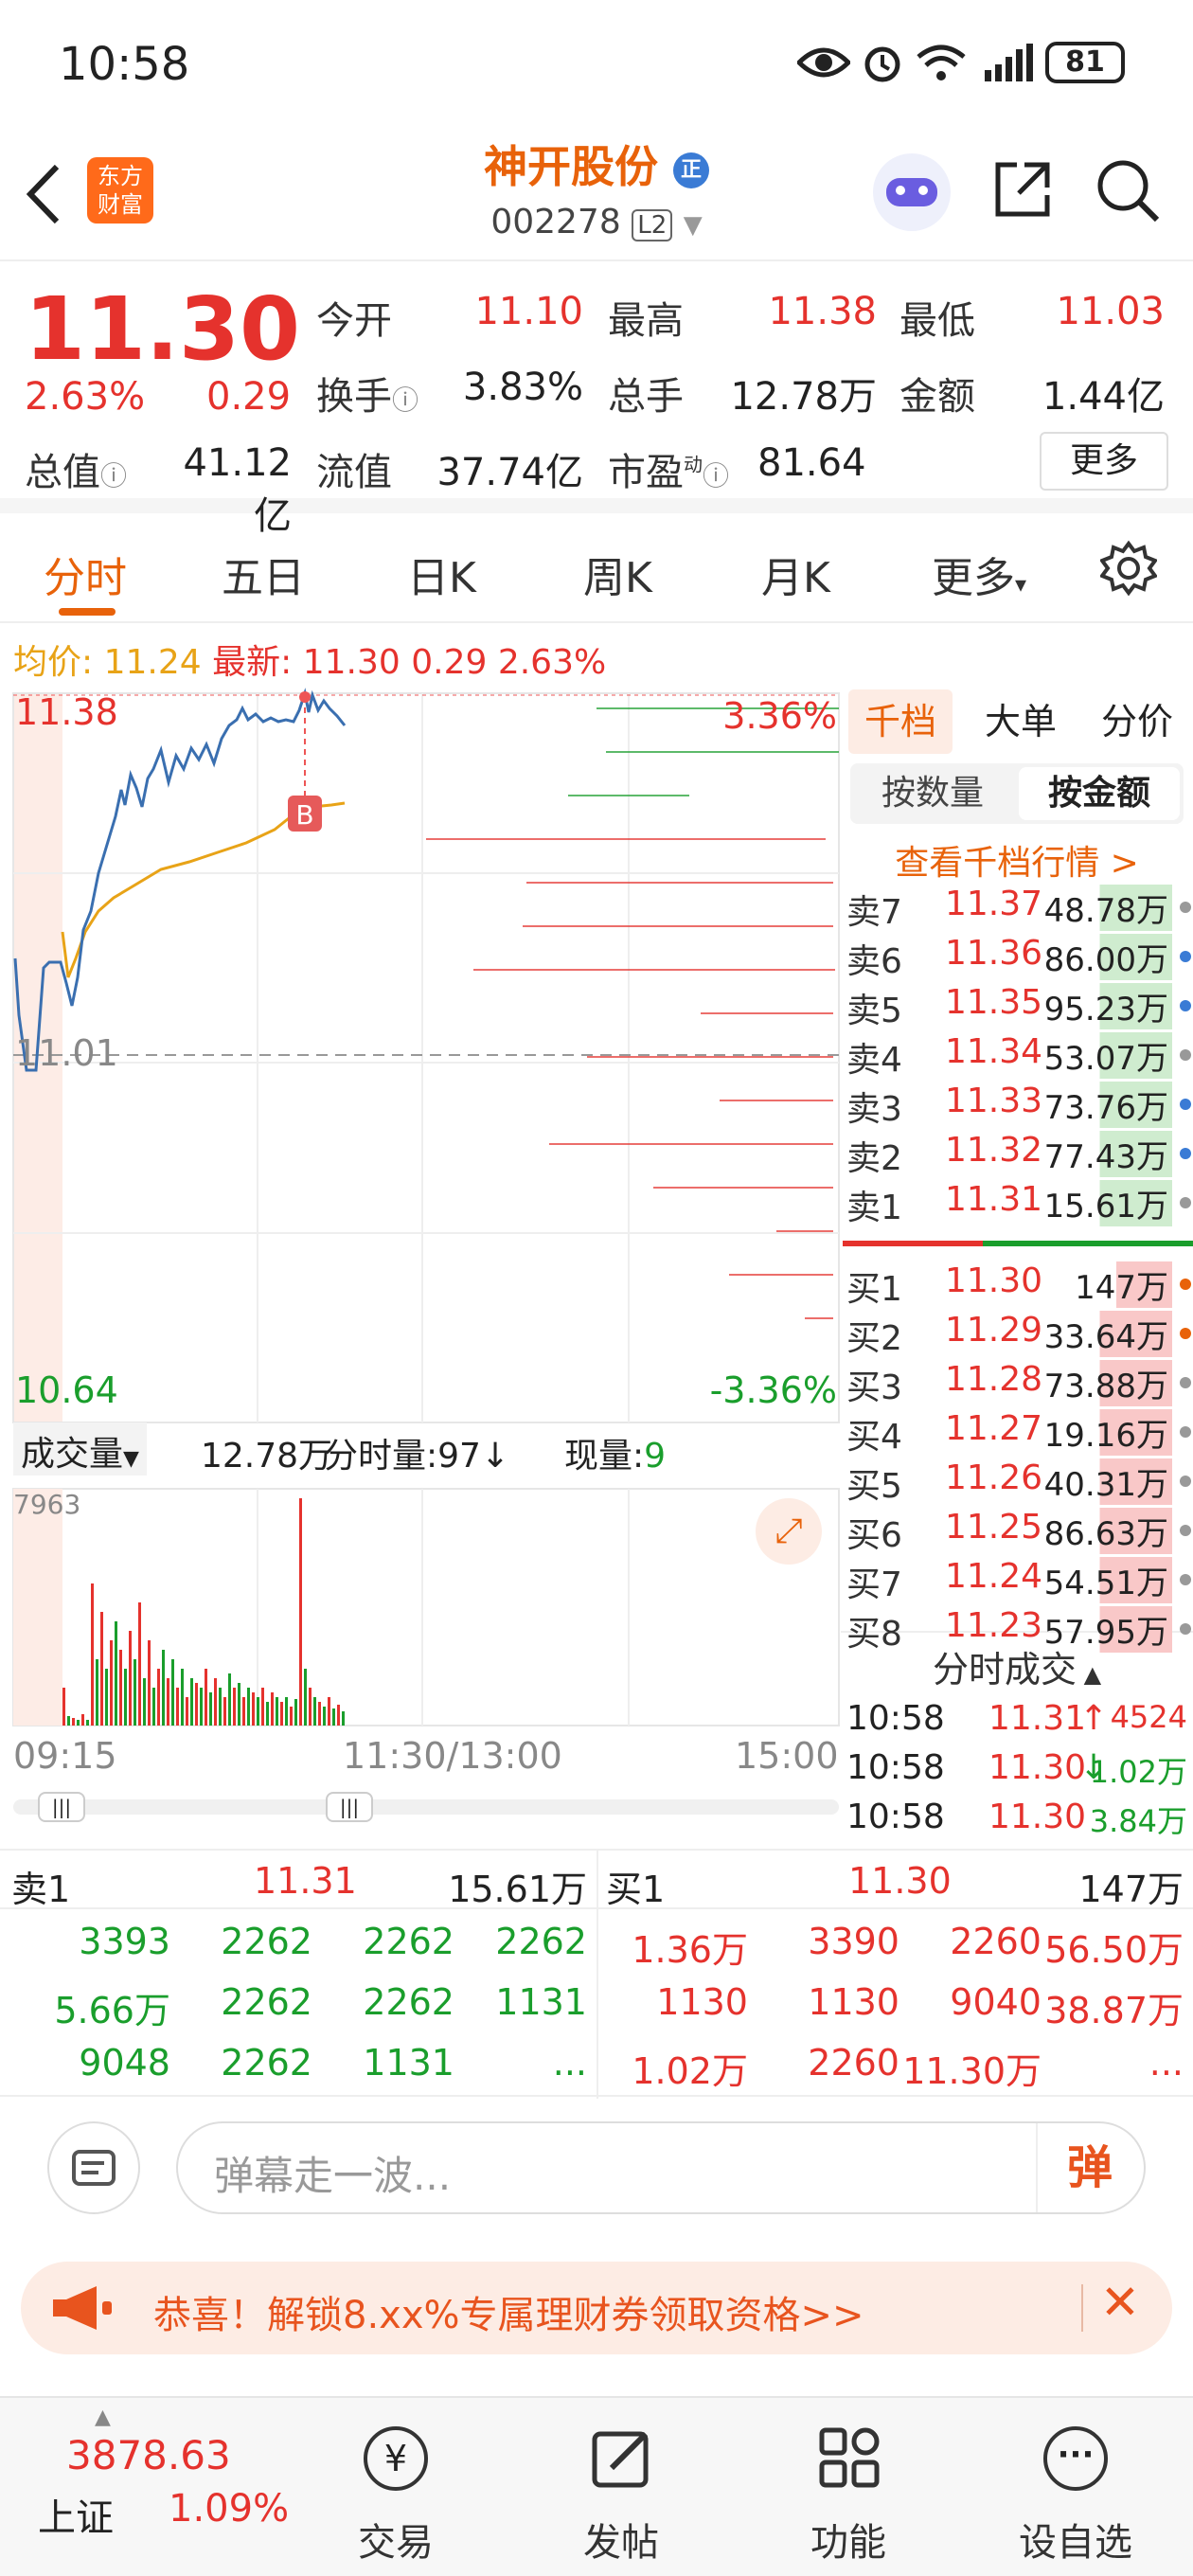 Image resolution: width=1193 pixels, height=2576 pixels. I want to click on level-price: 11.23, so click(994, 1625).